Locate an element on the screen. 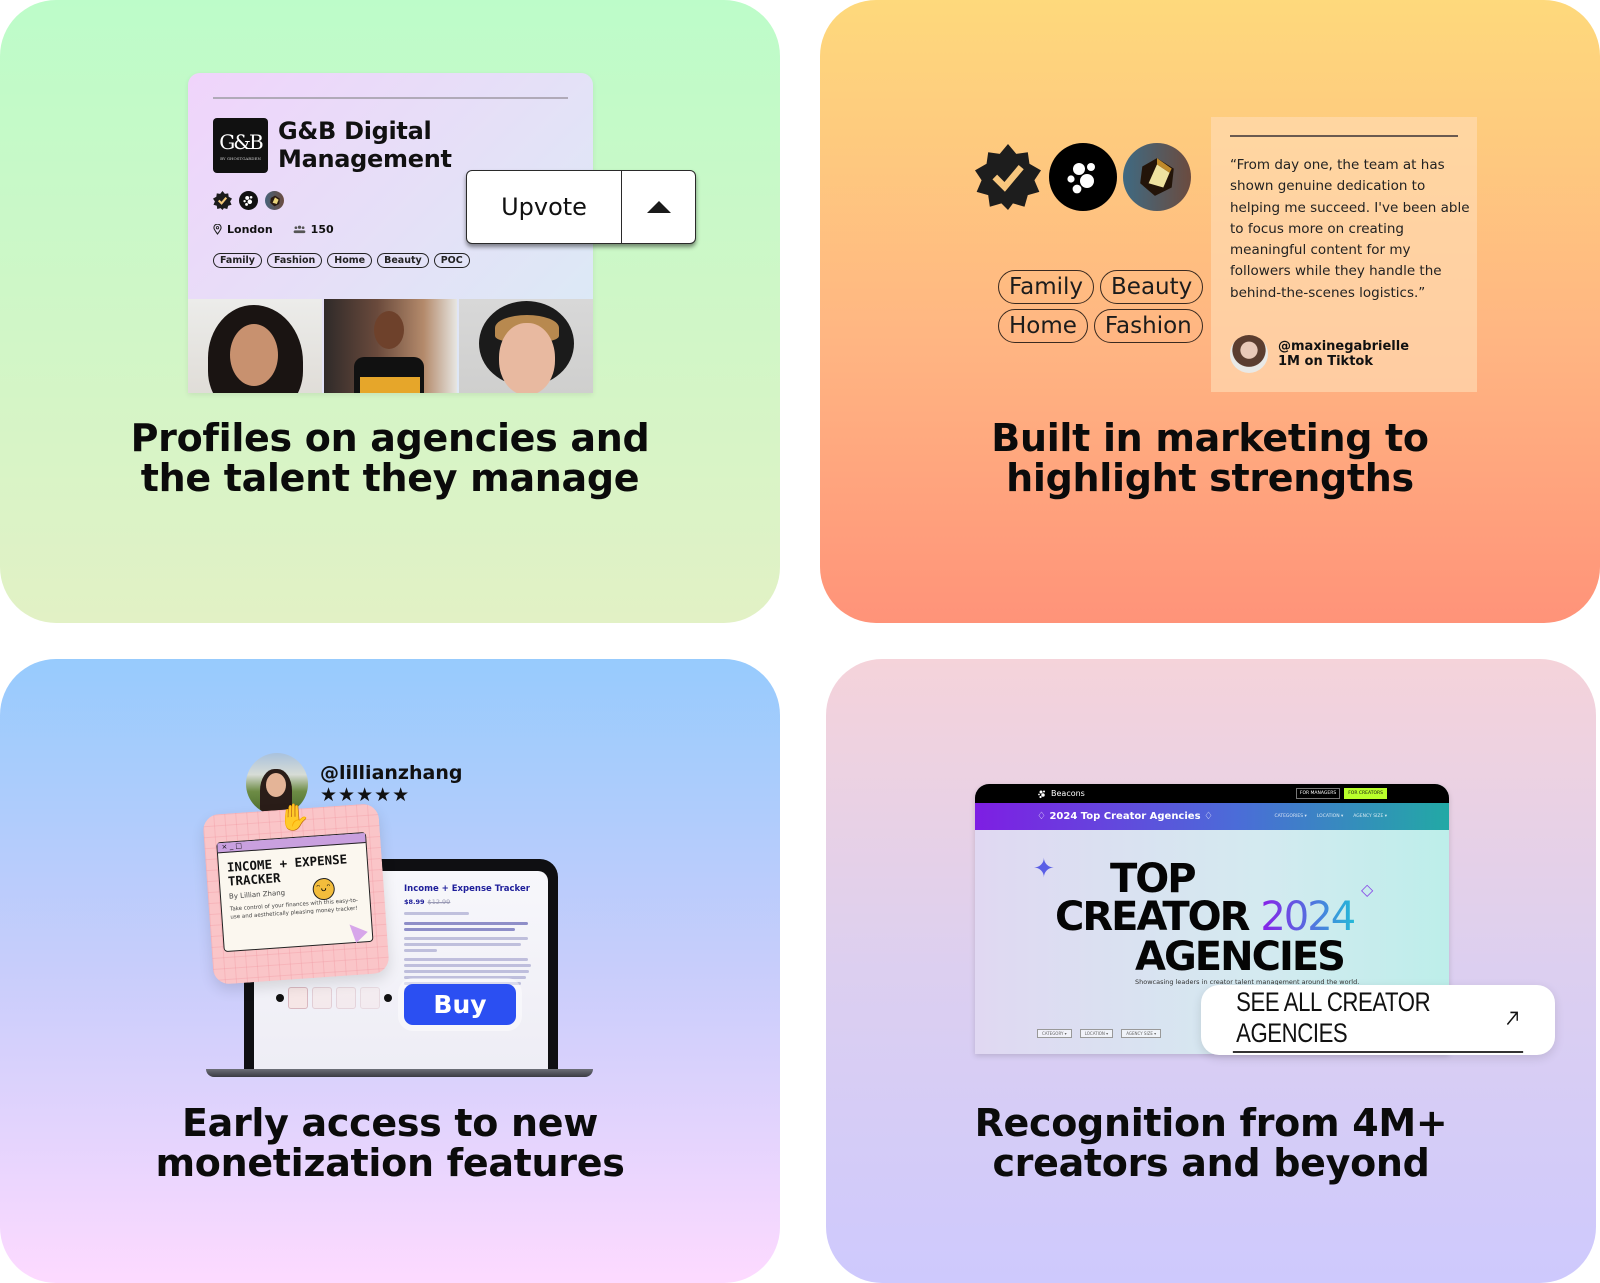 The width and height of the screenshot is (1600, 1283). upvote-arrow is located at coordinates (658, 207).